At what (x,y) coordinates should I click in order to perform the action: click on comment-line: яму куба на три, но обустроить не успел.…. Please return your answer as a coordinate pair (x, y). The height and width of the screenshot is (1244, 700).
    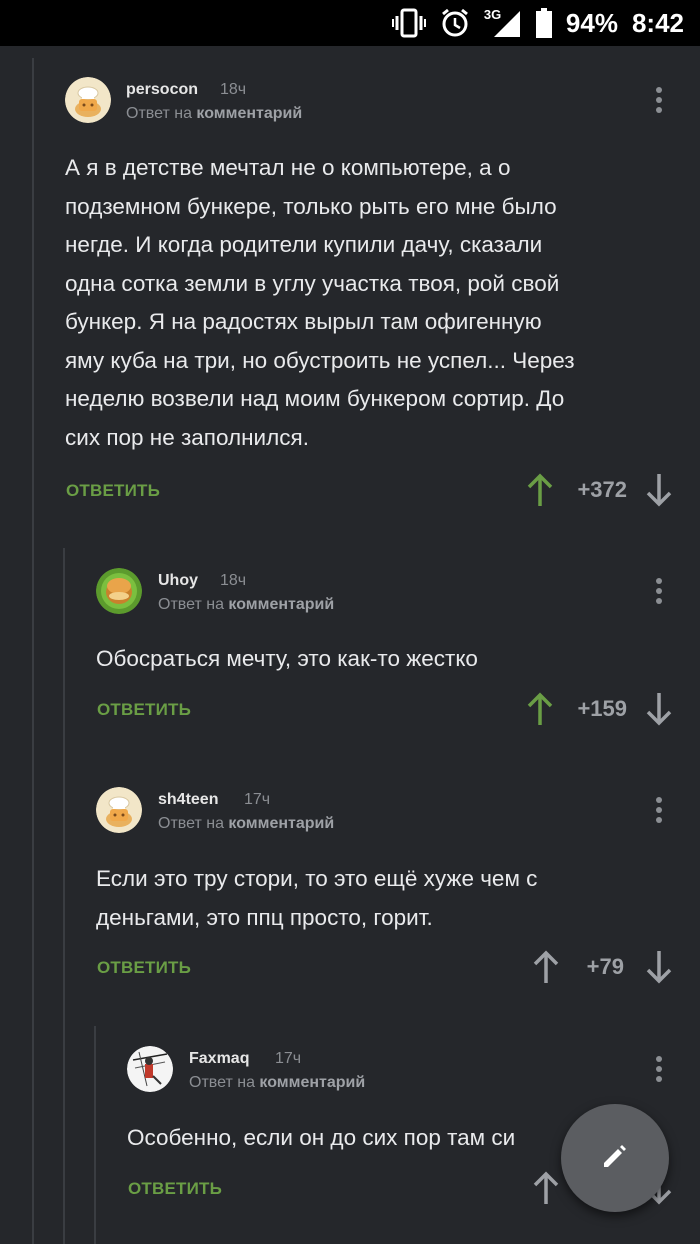
    Looking at the image, I should click on (320, 360).